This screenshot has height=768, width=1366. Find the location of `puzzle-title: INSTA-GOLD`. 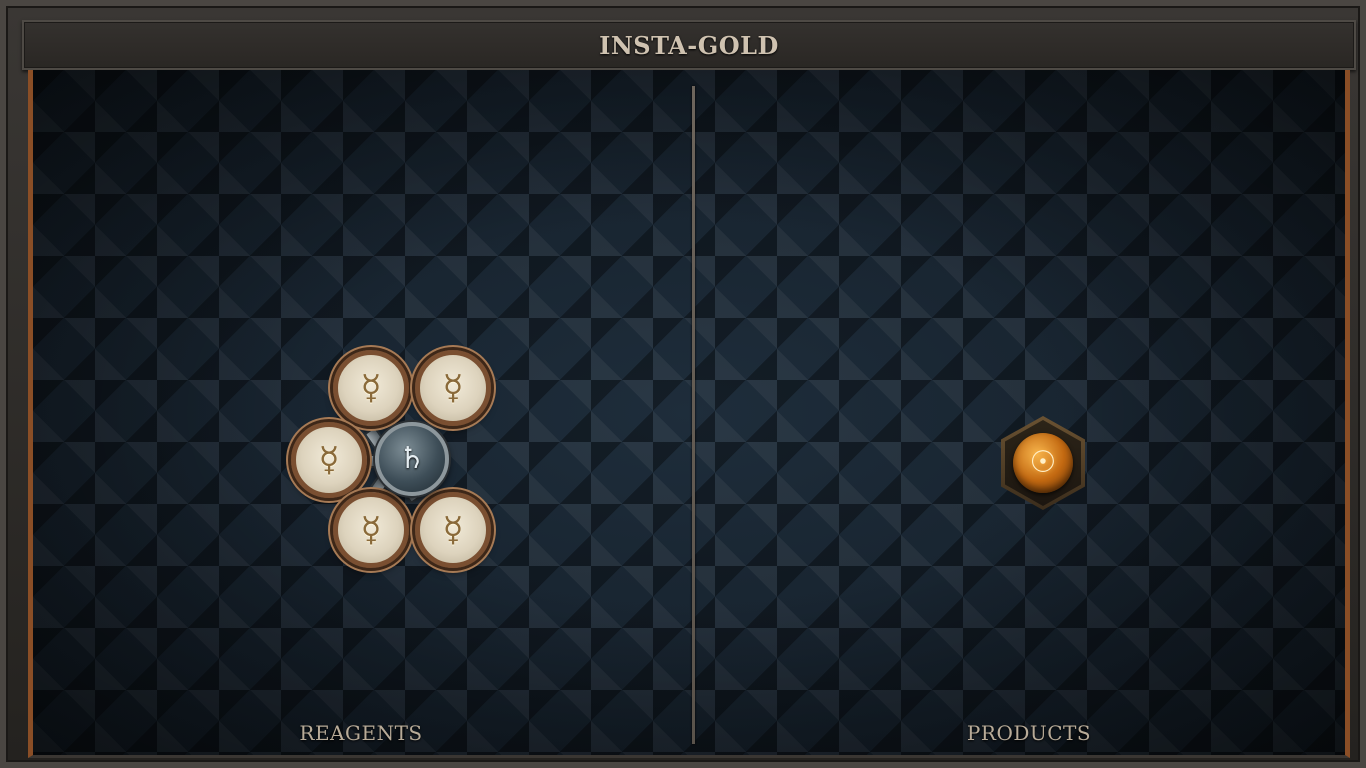

puzzle-title: INSTA-GOLD is located at coordinates (689, 45).